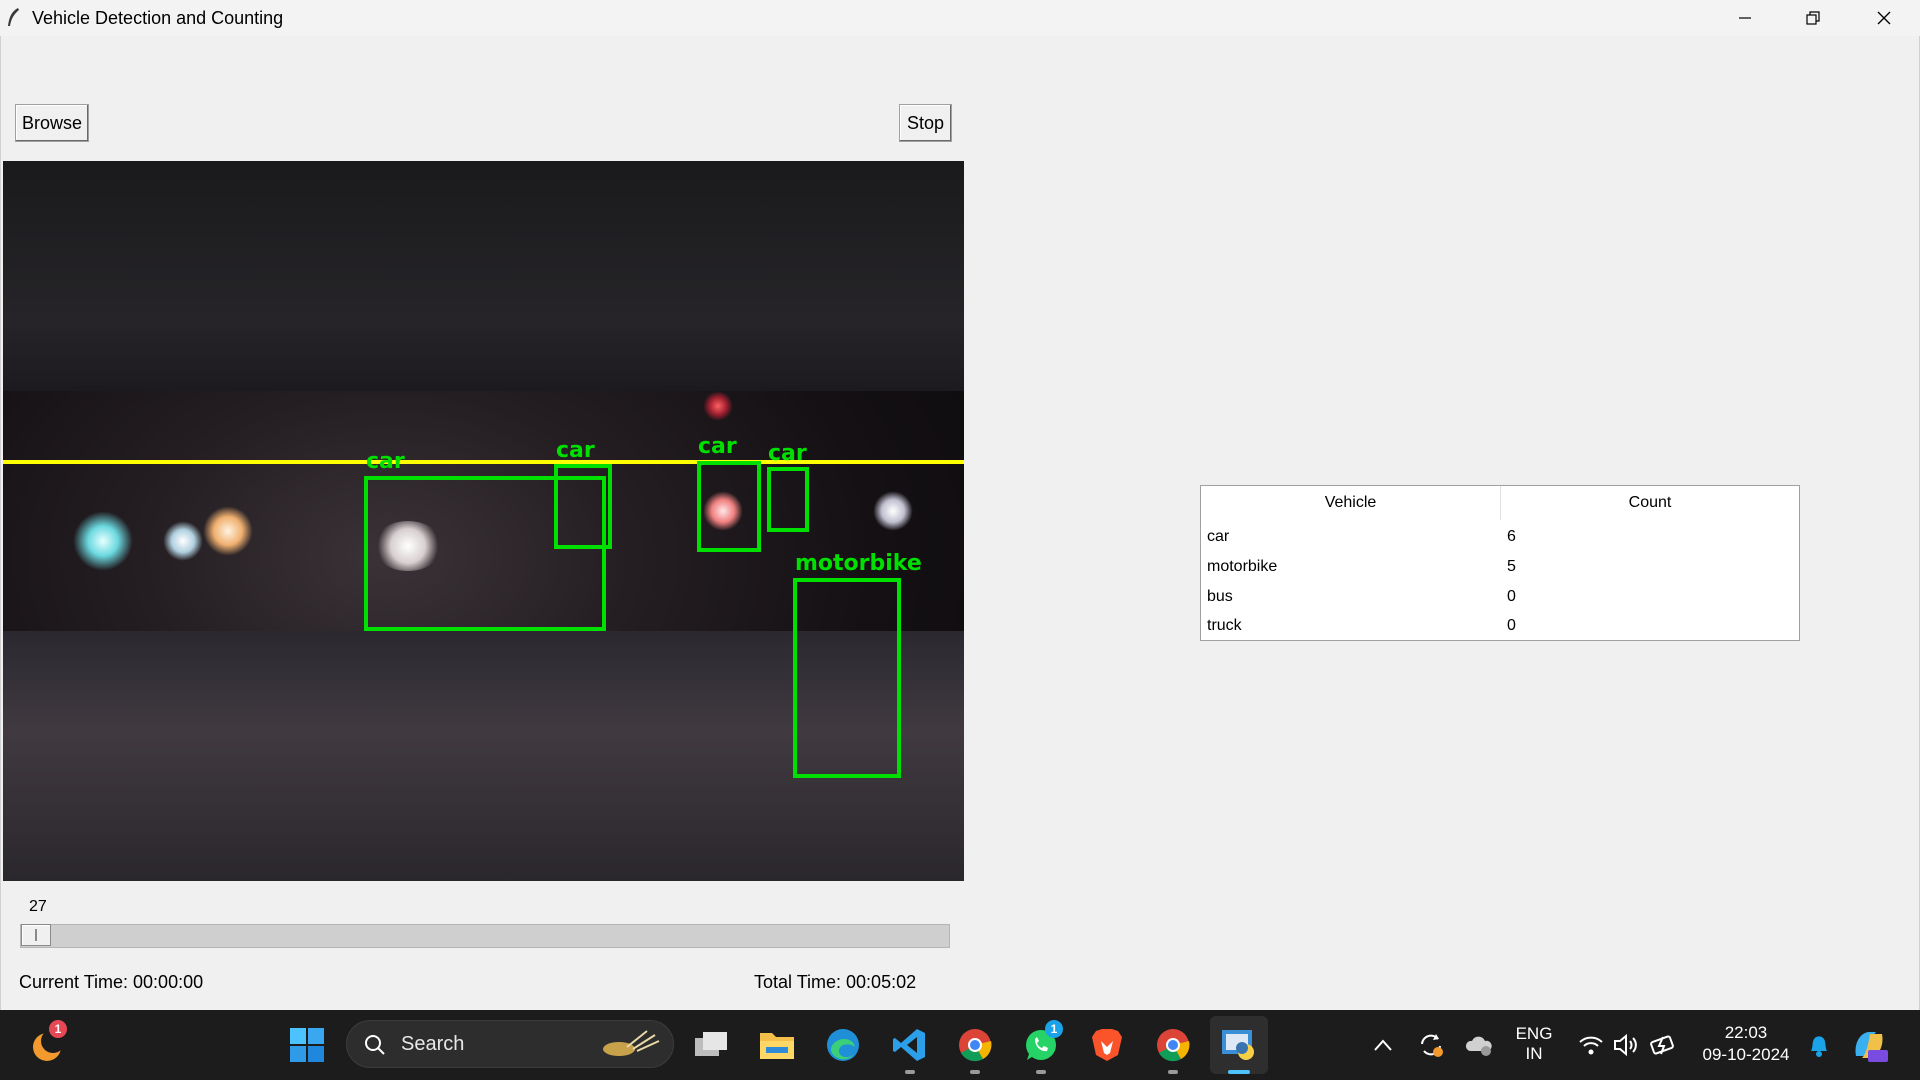 The height and width of the screenshot is (1080, 1920). What do you see at coordinates (1746, 1054) in the screenshot?
I see `clock-date: 09-10-2024` at bounding box center [1746, 1054].